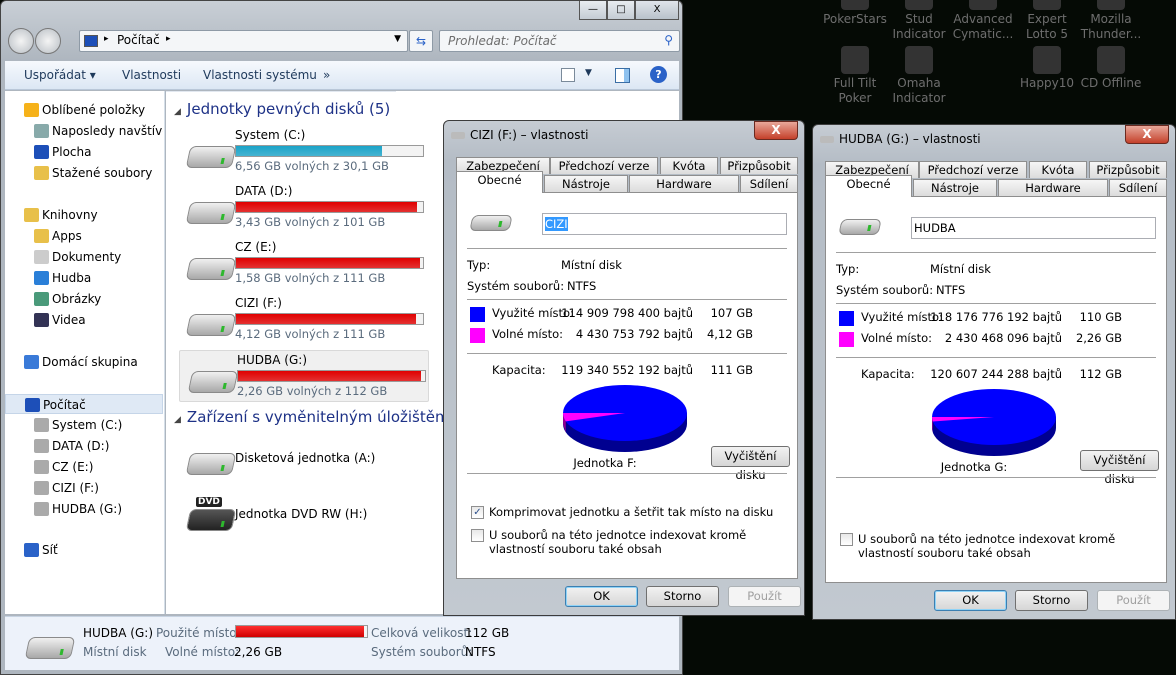 The width and height of the screenshot is (1176, 675). I want to click on nav-drive-item: DATA (D:), so click(84, 446).